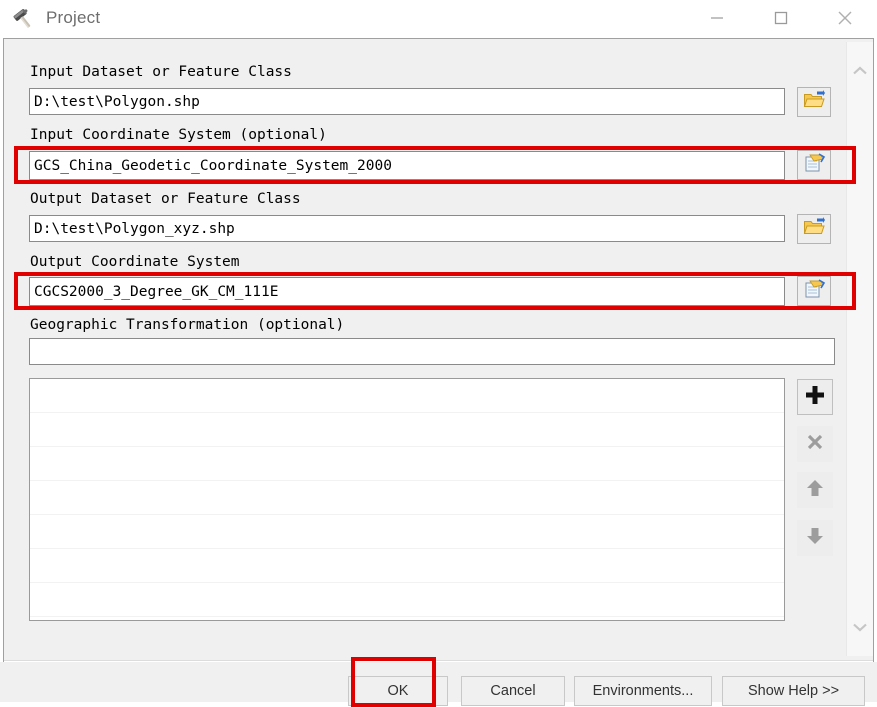  Describe the element at coordinates (860, 71) in the screenshot. I see `chevron-up-icon` at that location.